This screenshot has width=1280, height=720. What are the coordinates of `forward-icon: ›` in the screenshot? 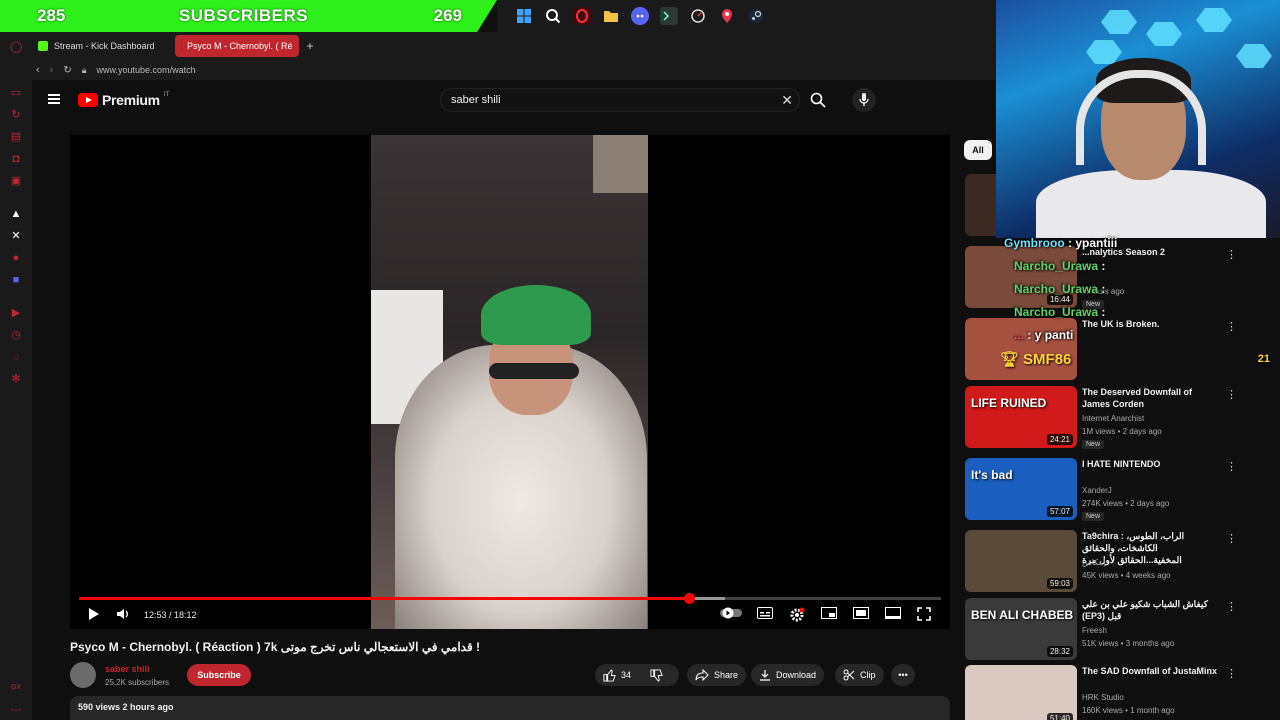 It's located at (52, 70).